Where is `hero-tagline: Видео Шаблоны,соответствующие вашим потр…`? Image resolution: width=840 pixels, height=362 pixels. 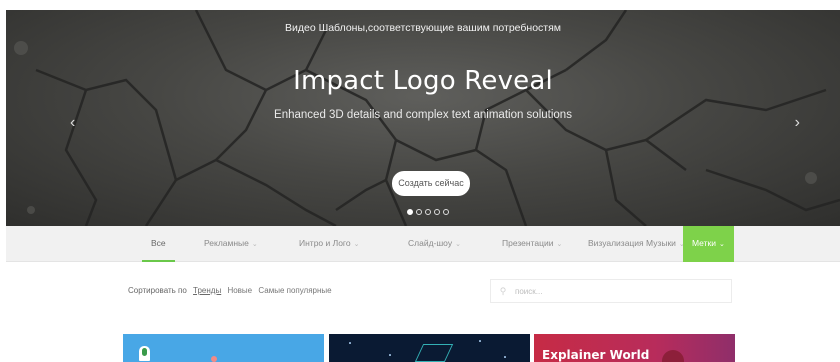
hero-tagline: Видео Шаблоны,соответствующие вашим потр… is located at coordinates (422, 28).